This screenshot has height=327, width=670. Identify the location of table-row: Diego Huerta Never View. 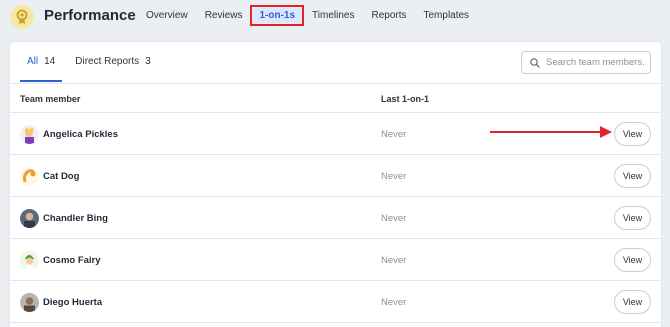
(335, 302).